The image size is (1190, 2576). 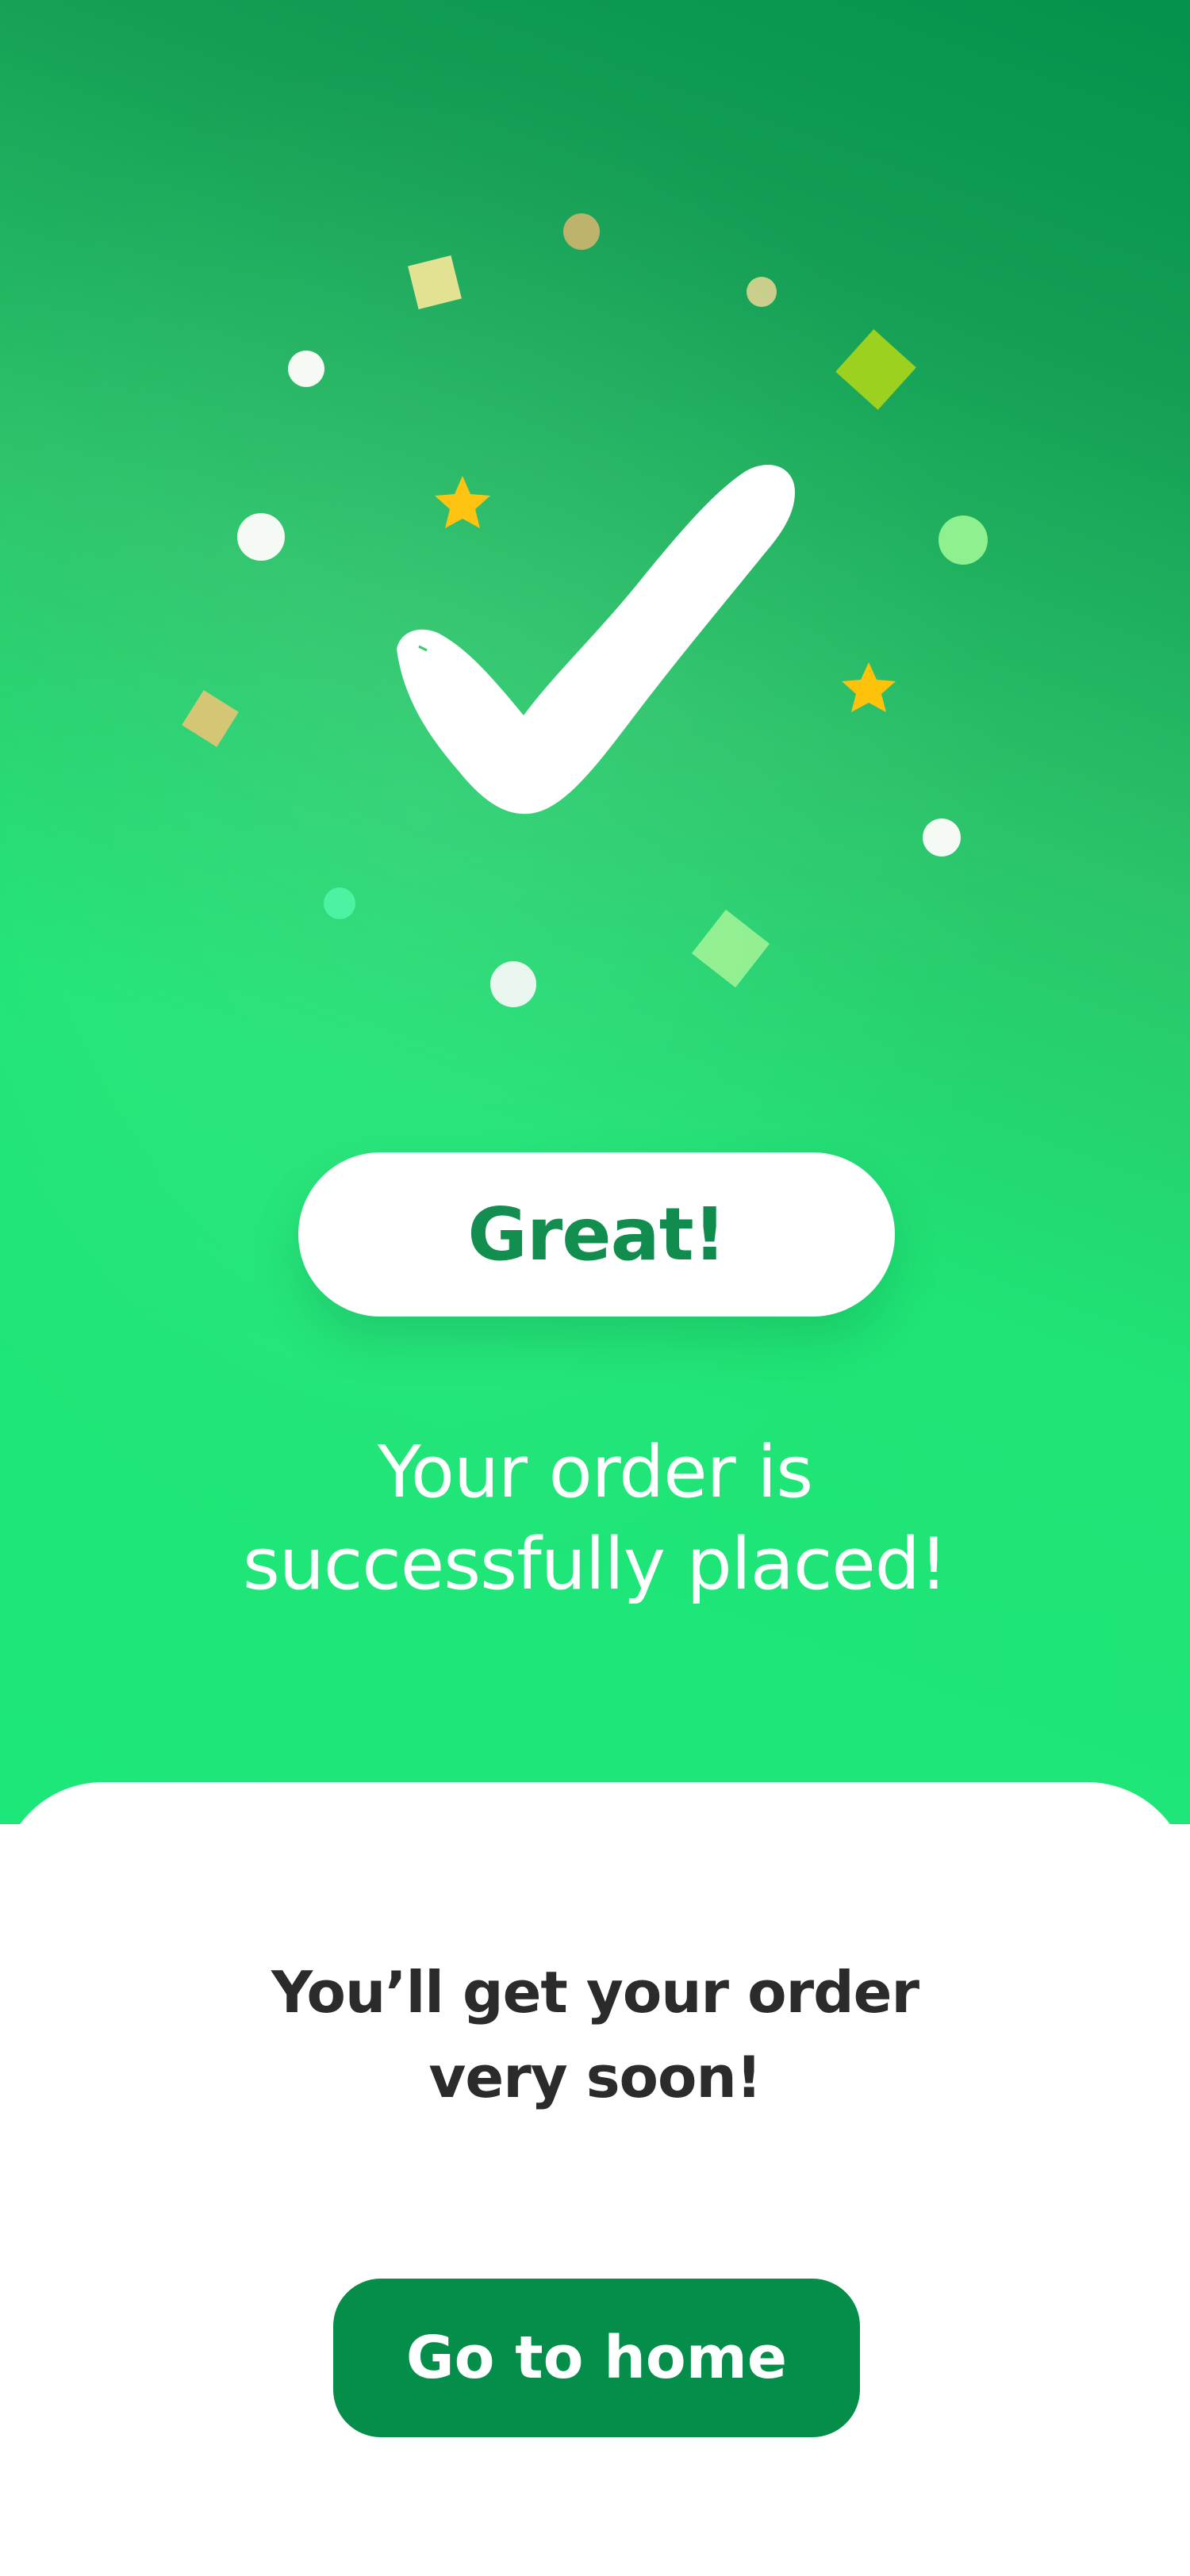 I want to click on success-headline-line-1: Your order is, so click(x=595, y=1472).